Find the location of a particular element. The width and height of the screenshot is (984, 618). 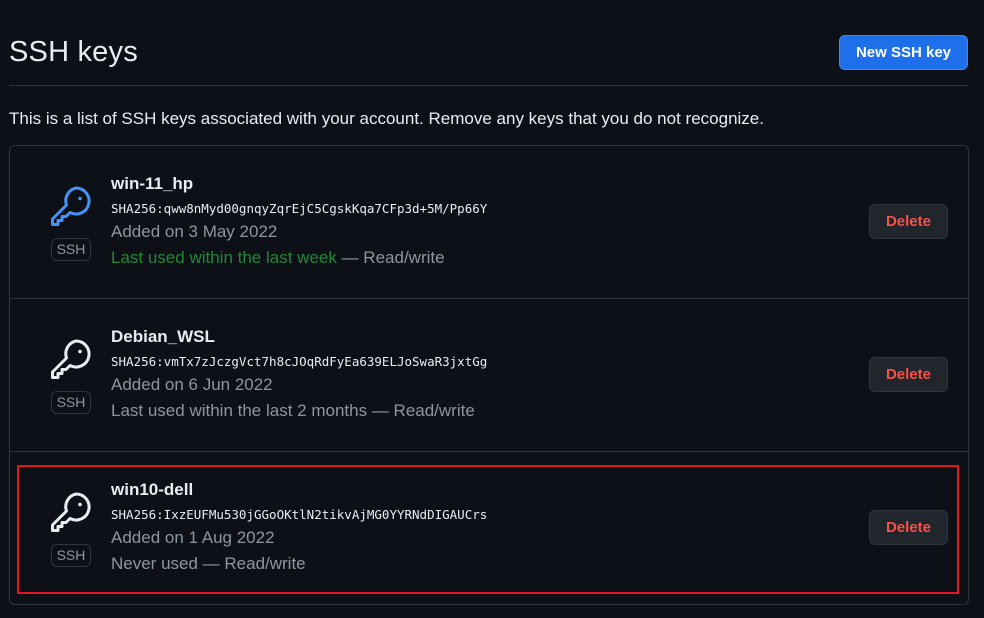

key-added-date: Added on 1 Aug 2022 is located at coordinates (193, 537).